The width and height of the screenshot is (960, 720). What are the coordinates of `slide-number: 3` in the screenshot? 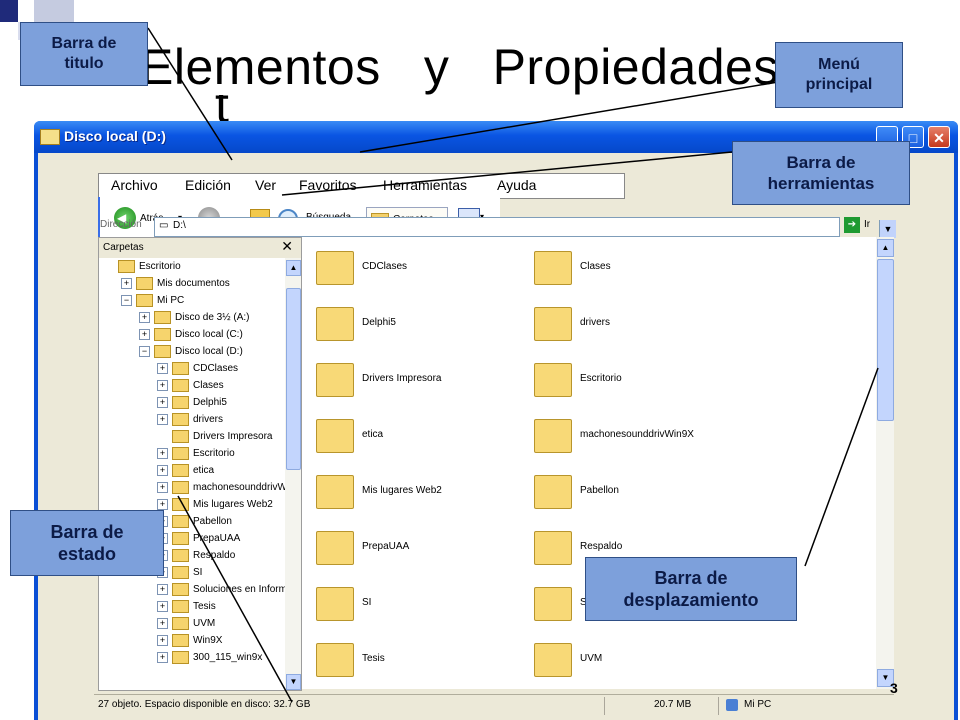 It's located at (894, 688).